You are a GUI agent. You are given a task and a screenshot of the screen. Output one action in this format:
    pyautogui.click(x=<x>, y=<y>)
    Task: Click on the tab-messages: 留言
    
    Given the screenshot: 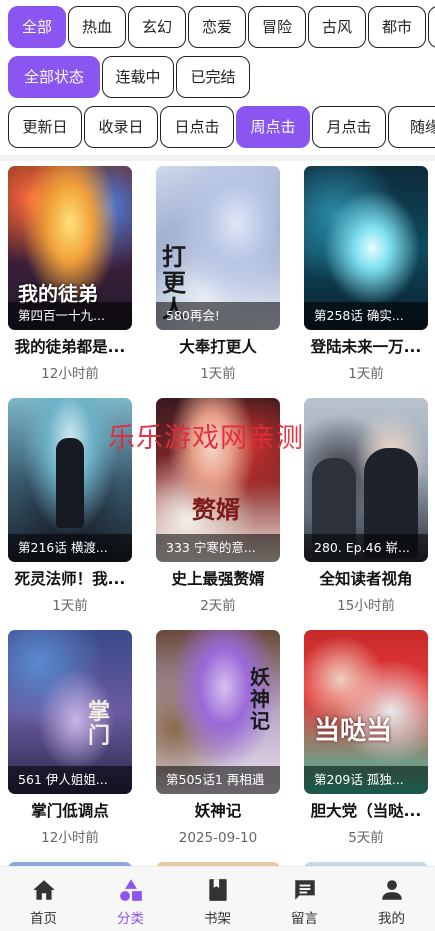 What is the action you would take?
    pyautogui.click(x=304, y=899)
    